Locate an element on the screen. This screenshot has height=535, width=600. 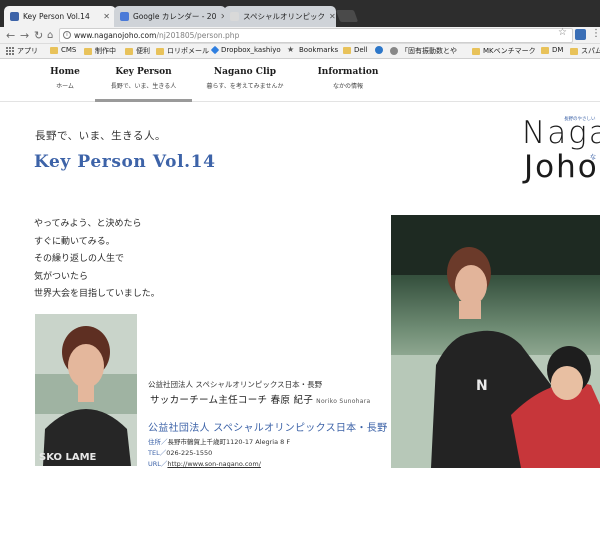
tel-value: 026-225-1550 is located at coordinates (189, 453).